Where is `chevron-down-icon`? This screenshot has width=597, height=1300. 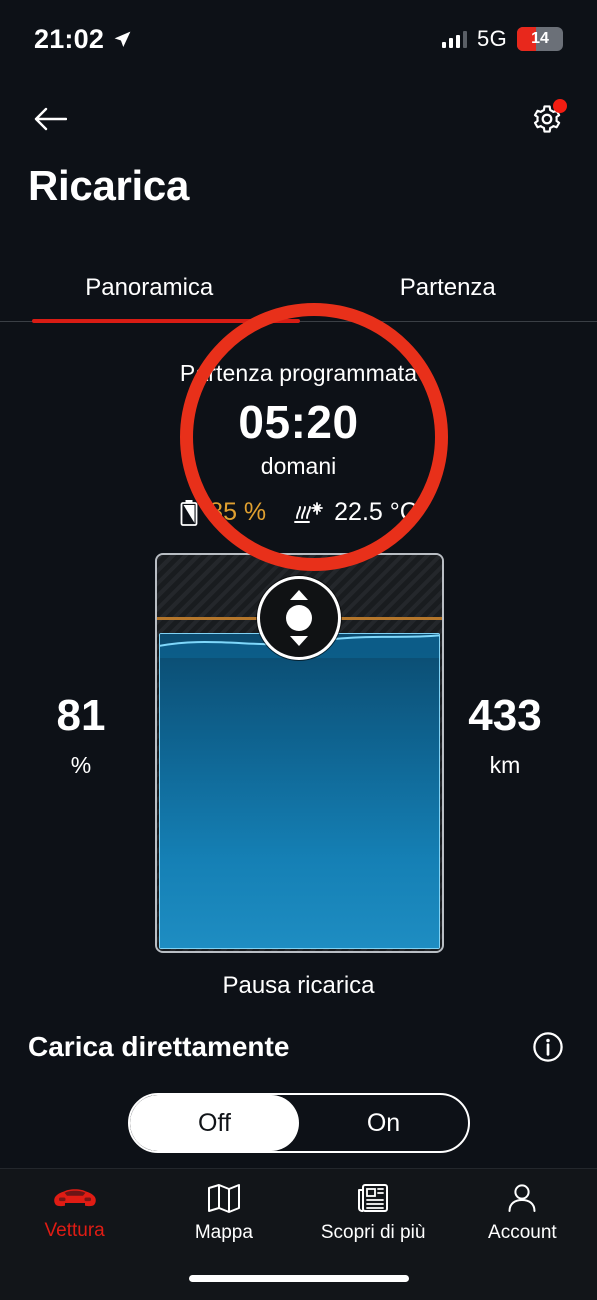 chevron-down-icon is located at coordinates (299, 641).